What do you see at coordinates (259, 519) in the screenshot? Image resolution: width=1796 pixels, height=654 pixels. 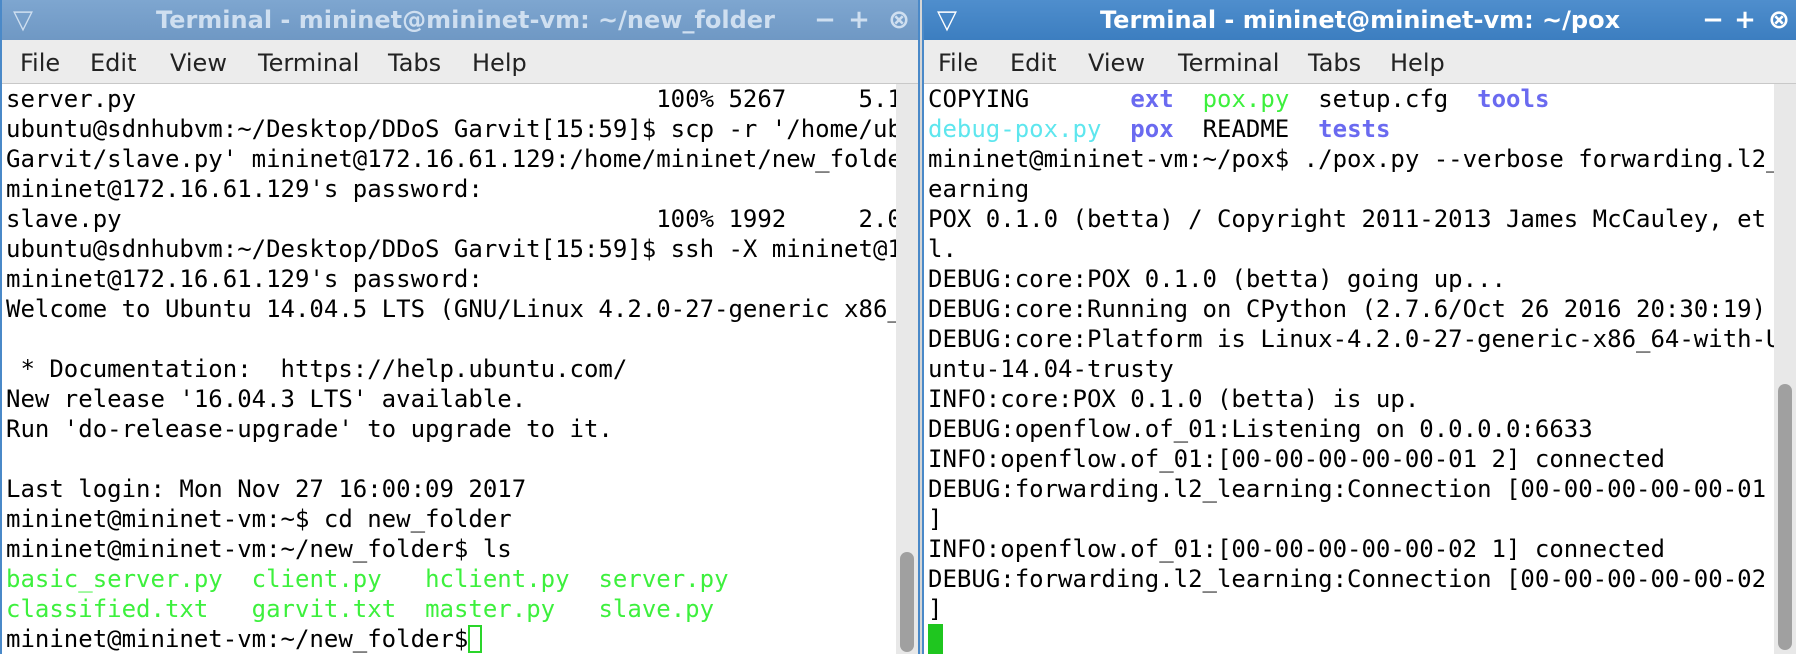 I see `terminal-line: mininet@mininet-vm:~$ cd new_folder` at bounding box center [259, 519].